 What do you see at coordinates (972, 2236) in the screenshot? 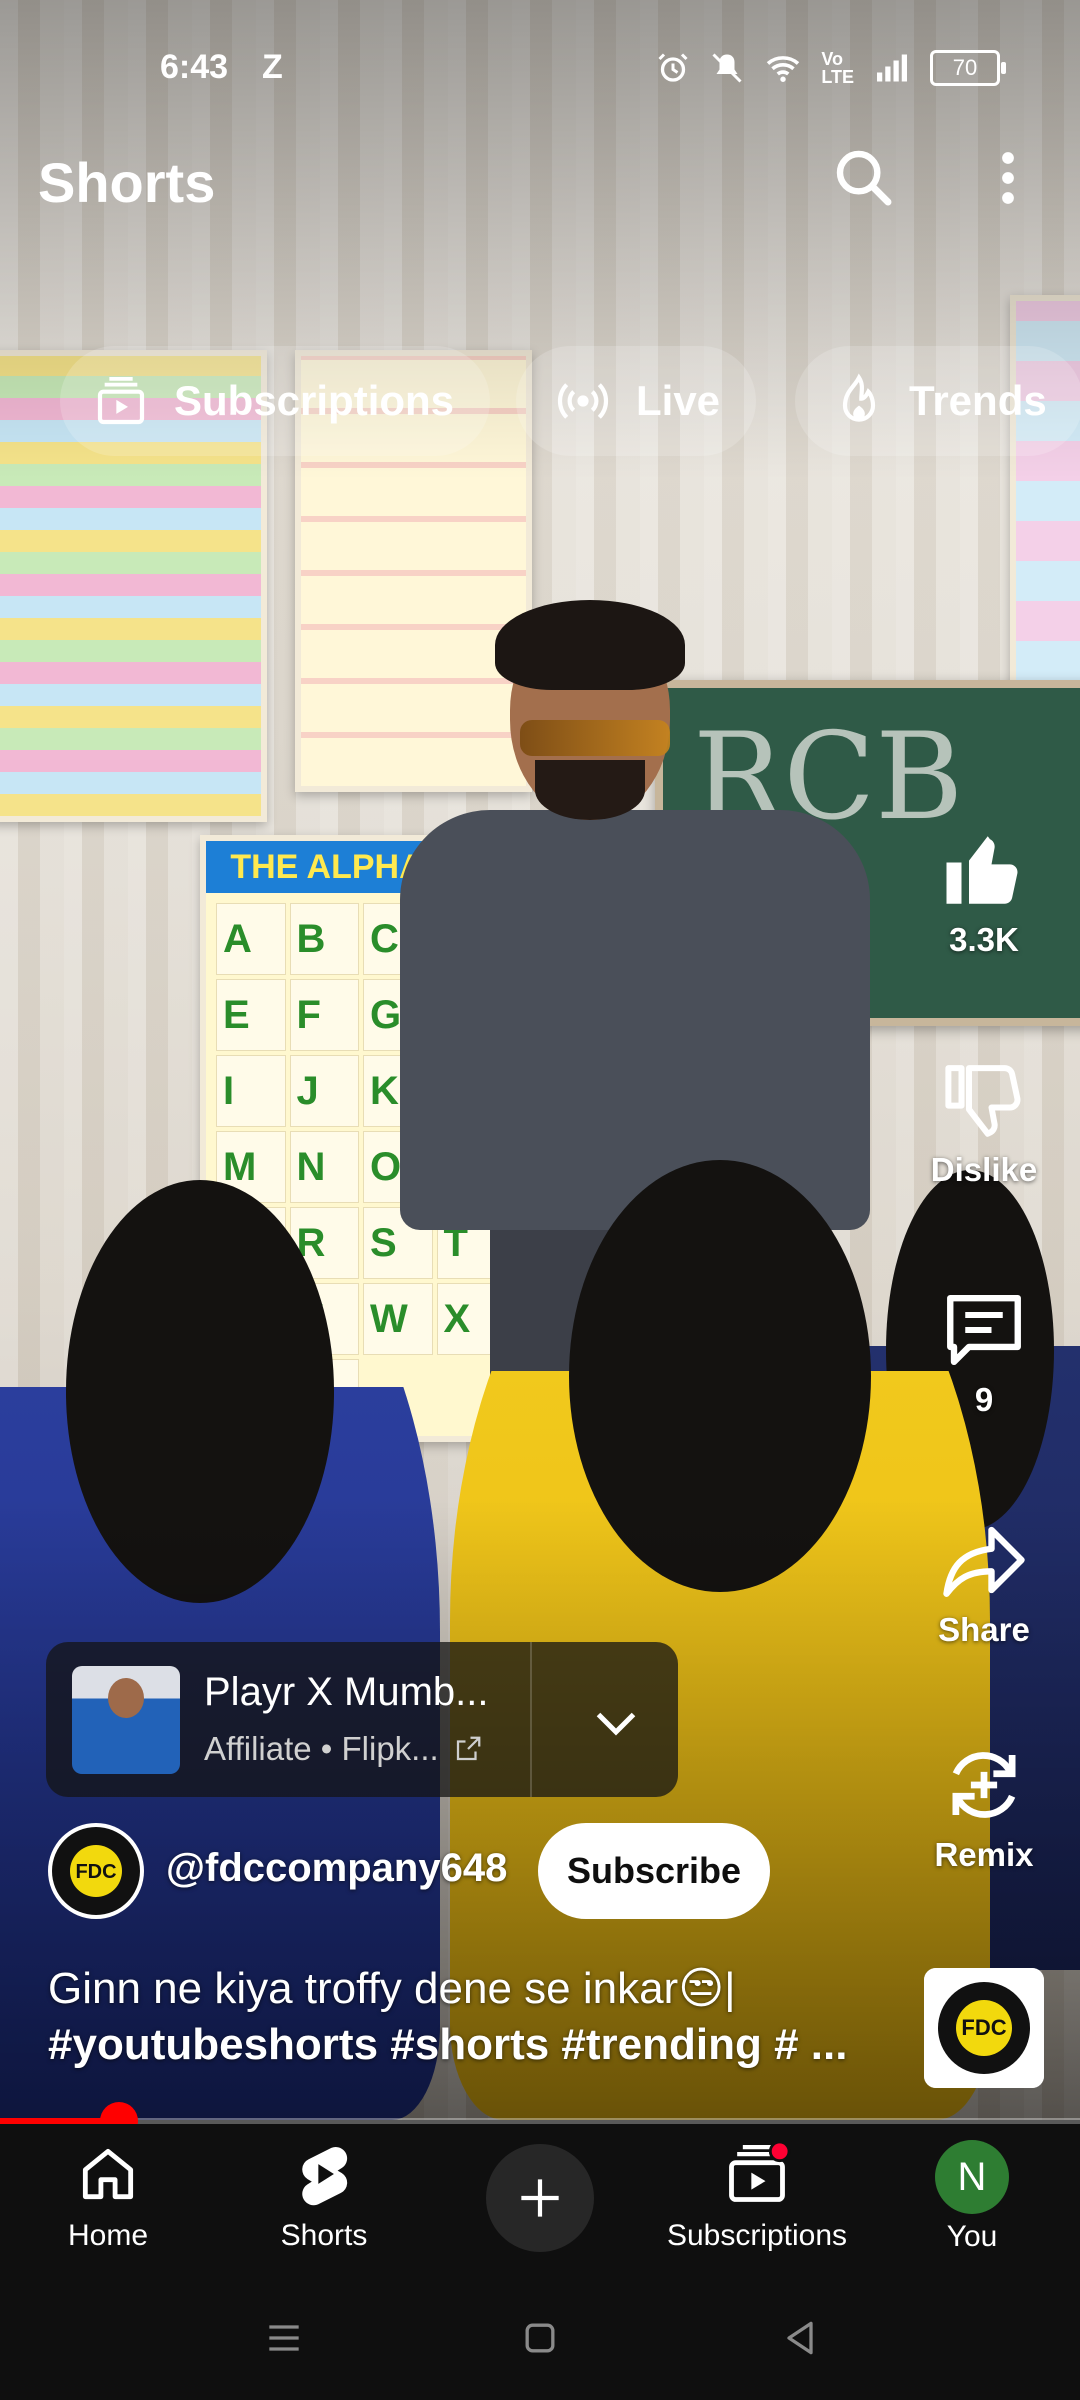
I see `nav-label: You` at bounding box center [972, 2236].